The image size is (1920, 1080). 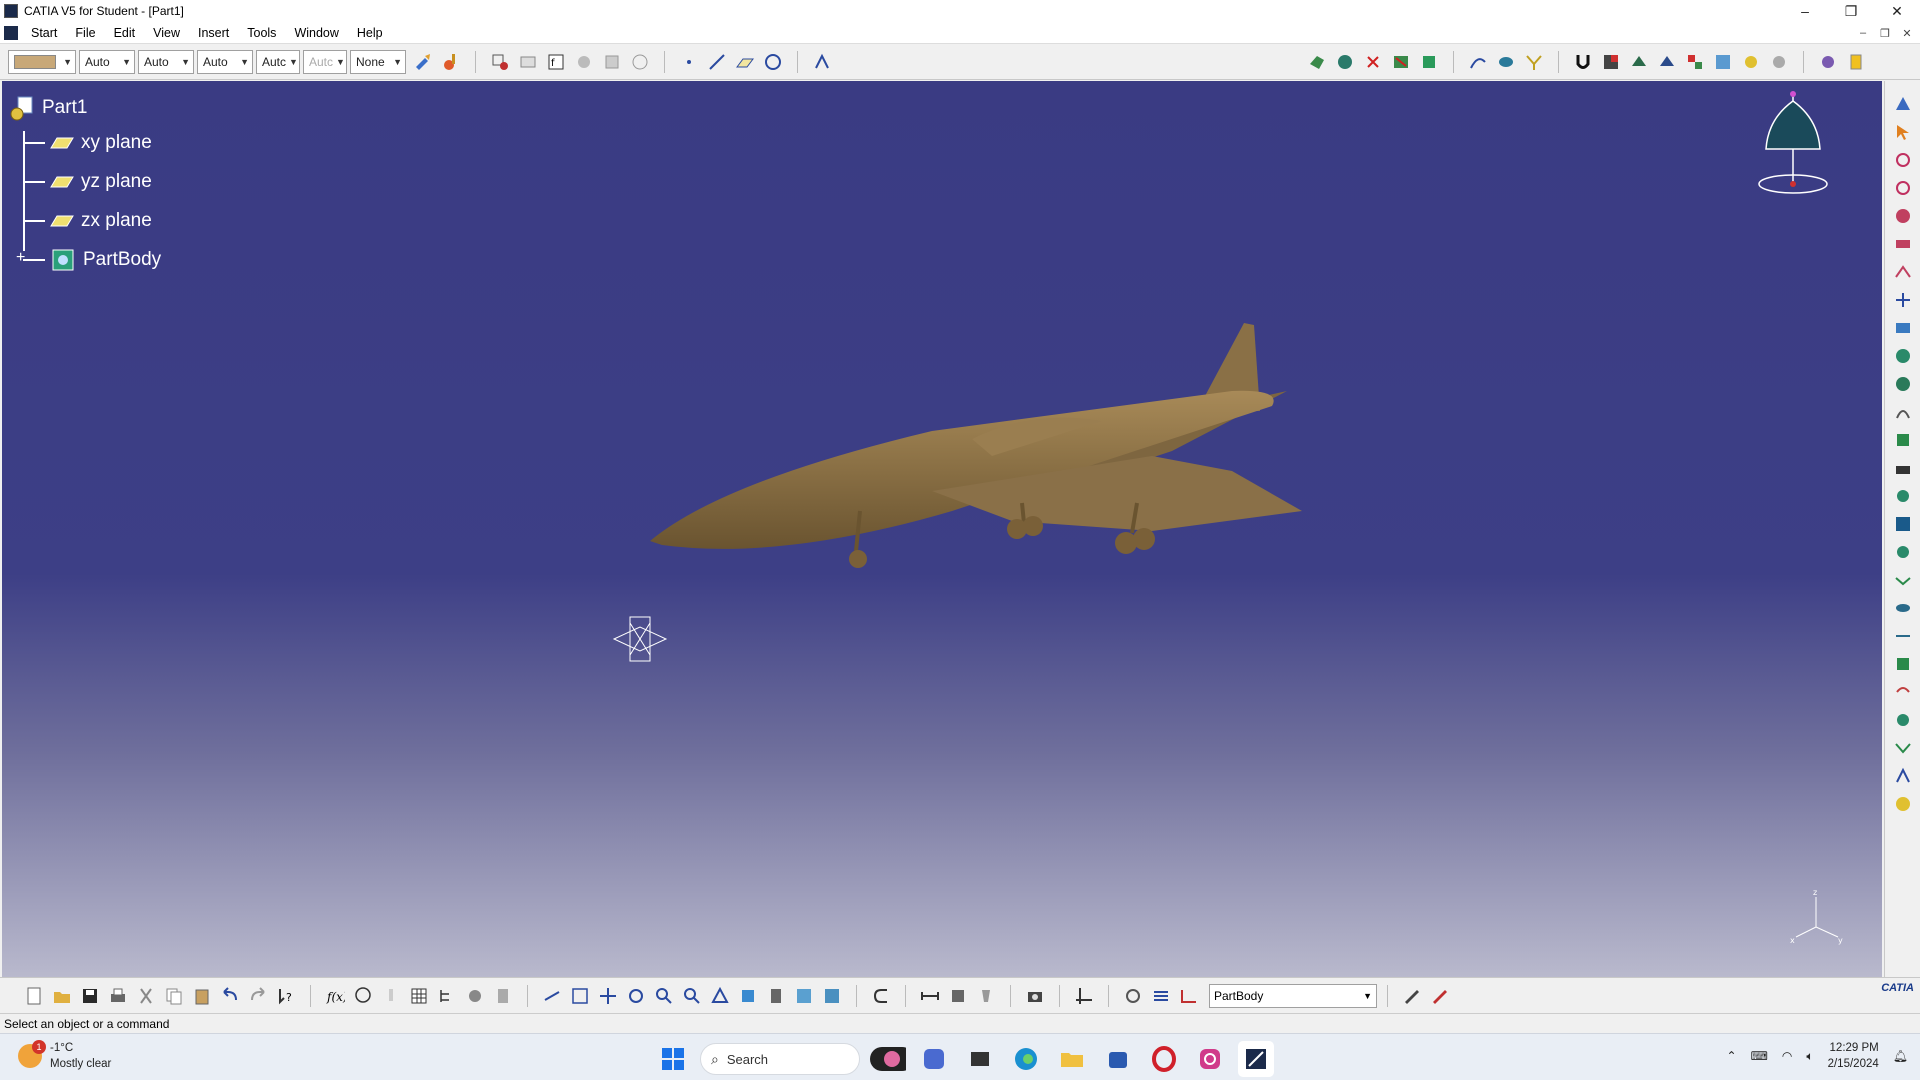 What do you see at coordinates (745, 62) in the screenshot?
I see `plane-icon` at bounding box center [745, 62].